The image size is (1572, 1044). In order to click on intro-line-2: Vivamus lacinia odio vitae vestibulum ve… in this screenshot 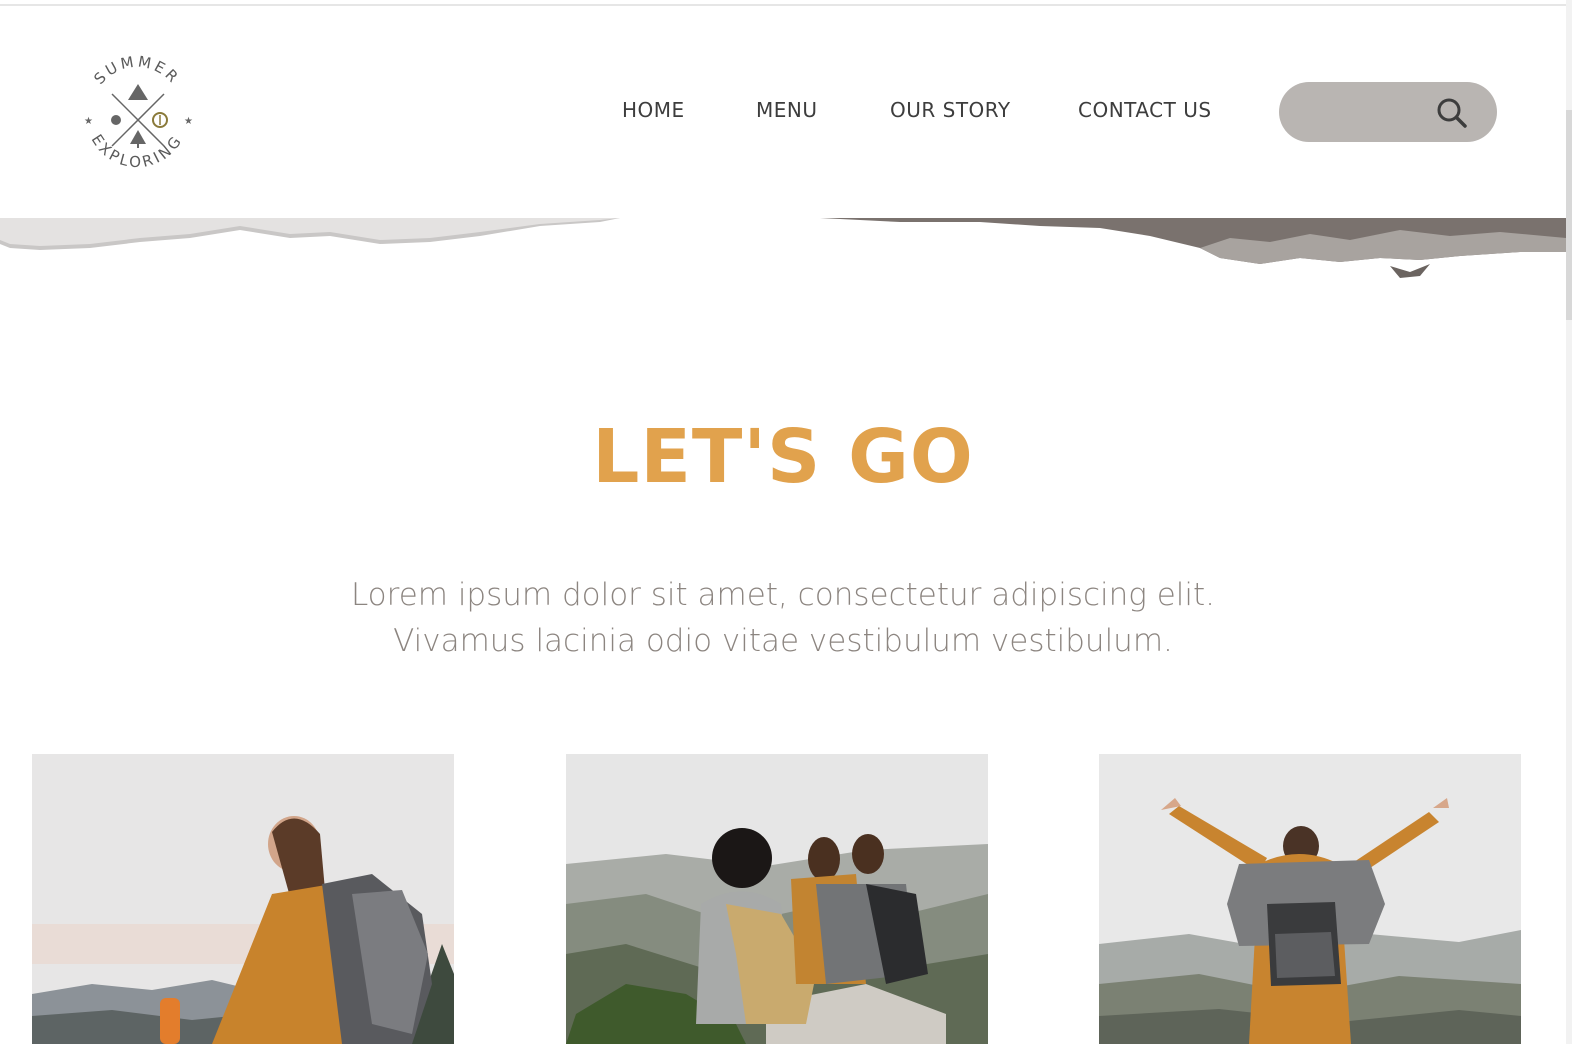, I will do `click(783, 641)`.